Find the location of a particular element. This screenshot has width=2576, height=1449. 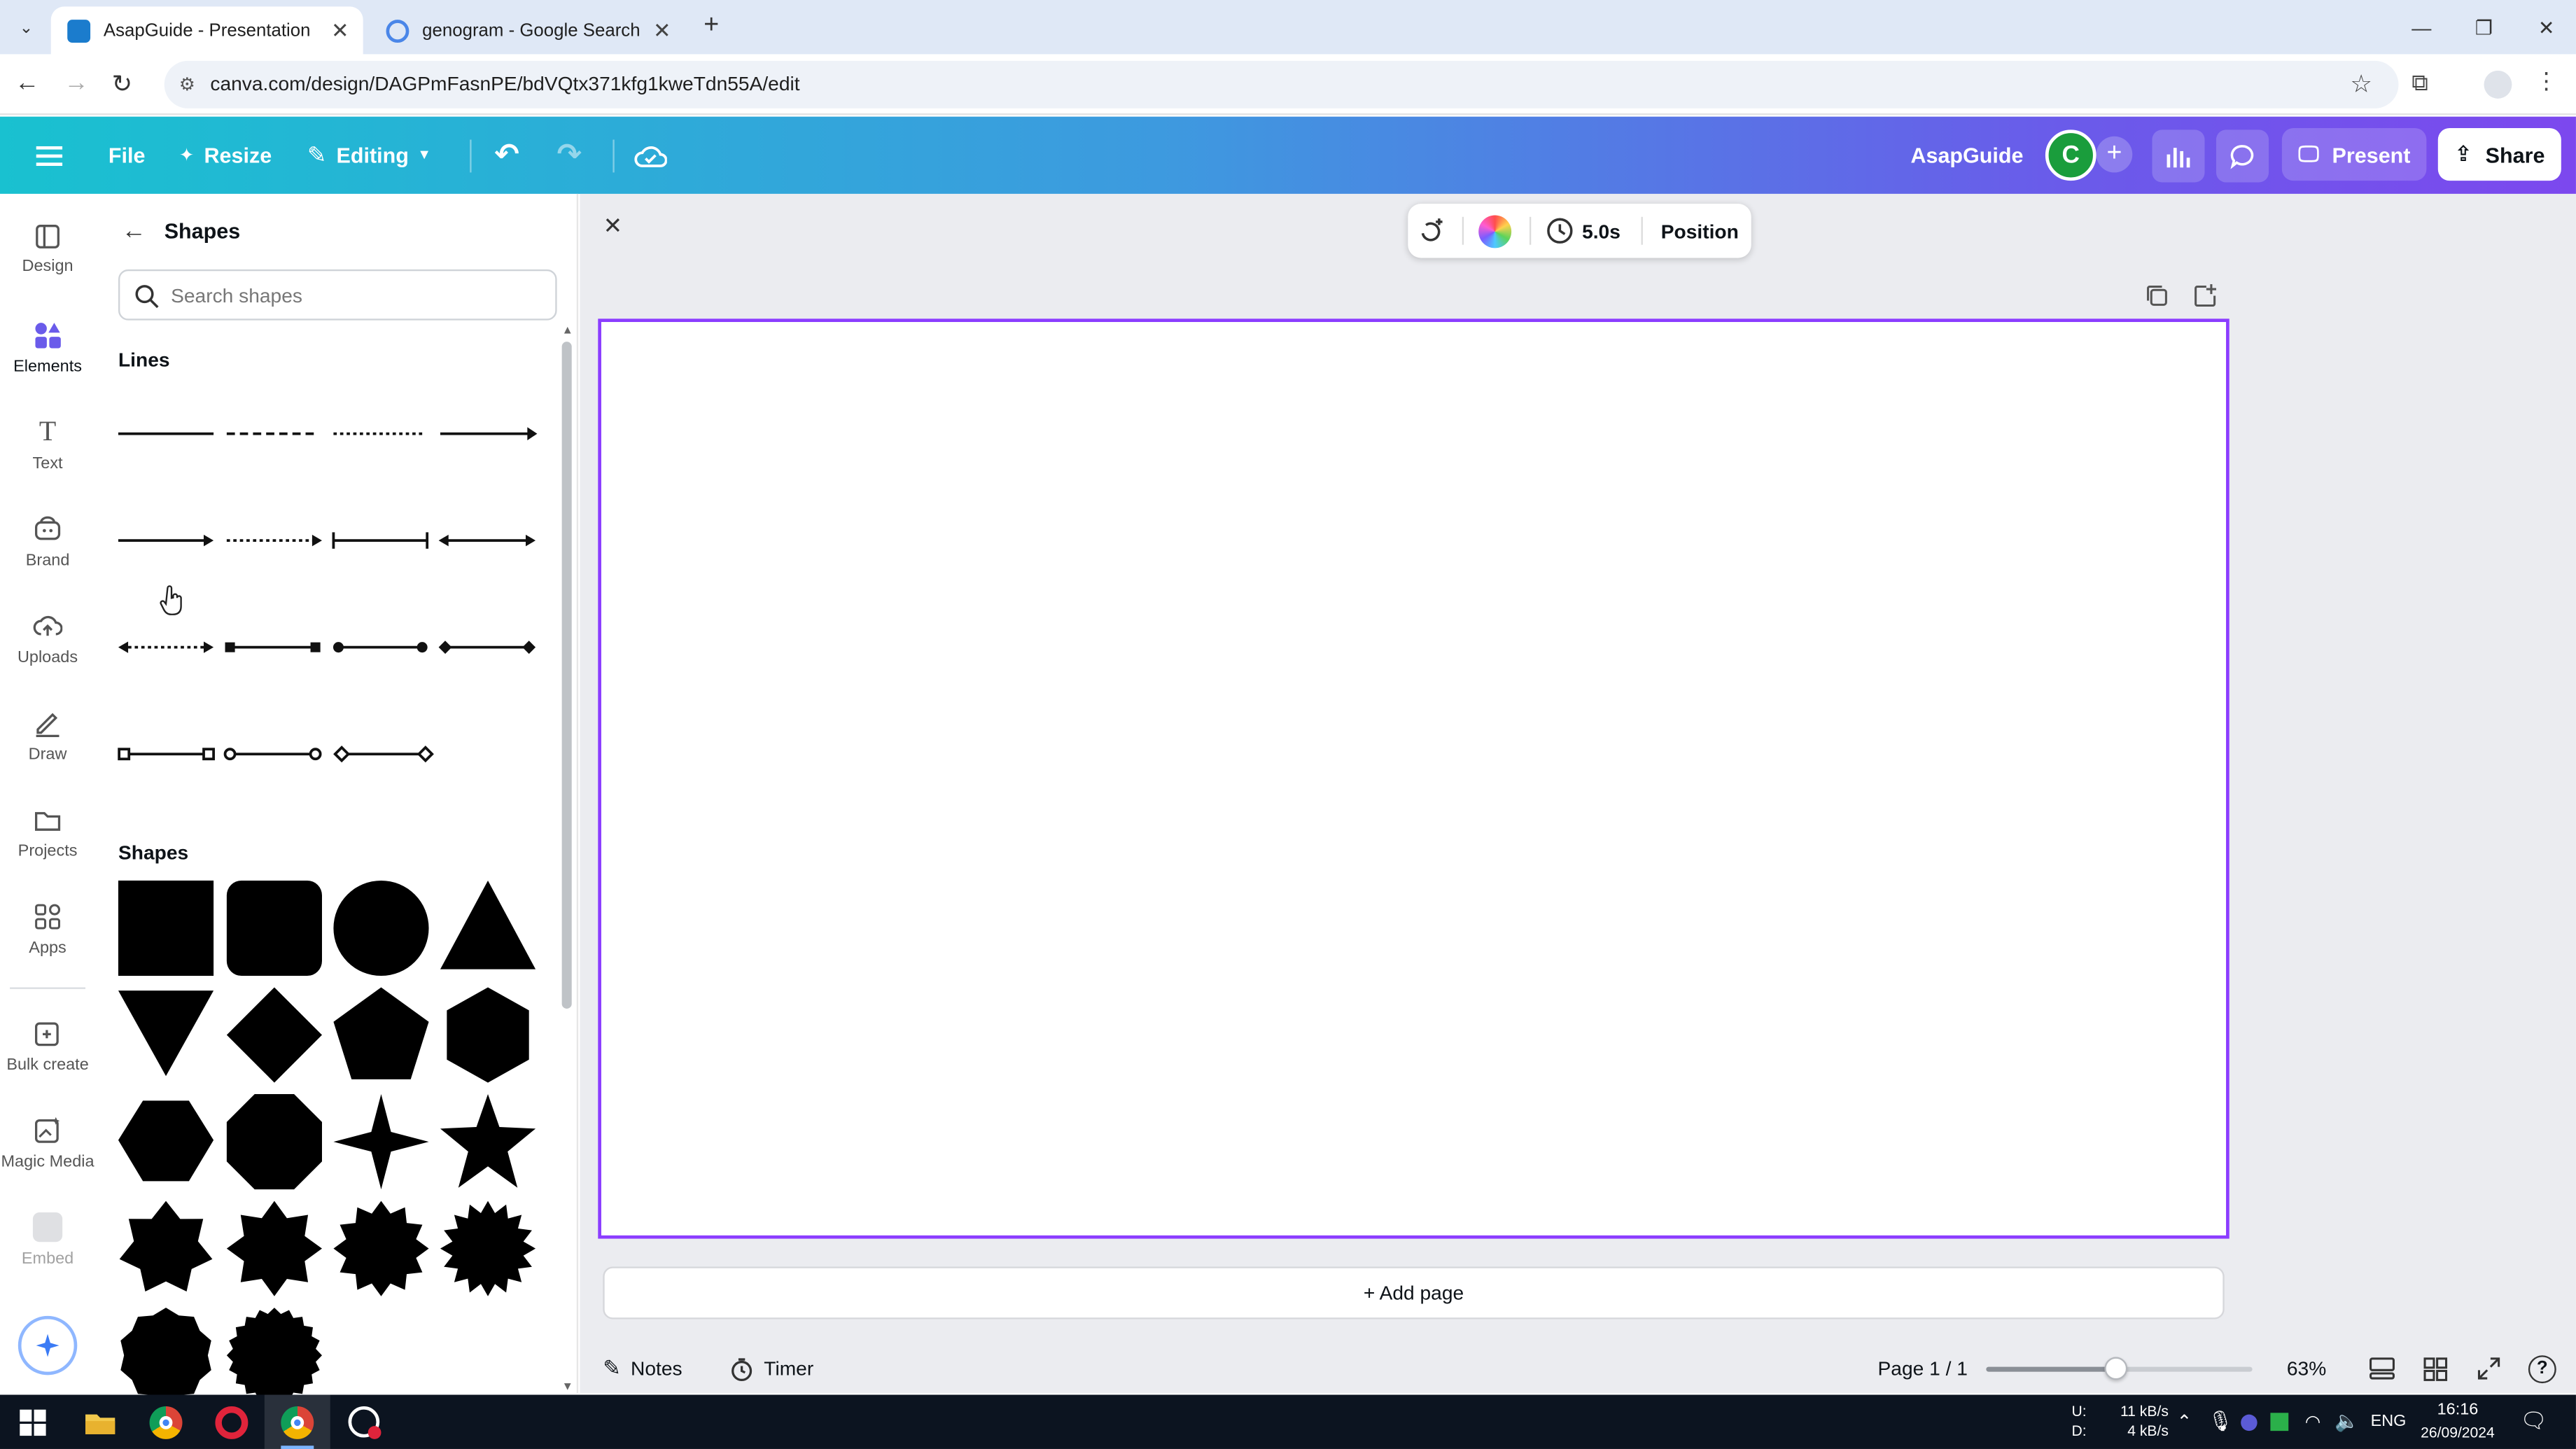

clock-date: 26/09/2024 is located at coordinates (2457, 1432).